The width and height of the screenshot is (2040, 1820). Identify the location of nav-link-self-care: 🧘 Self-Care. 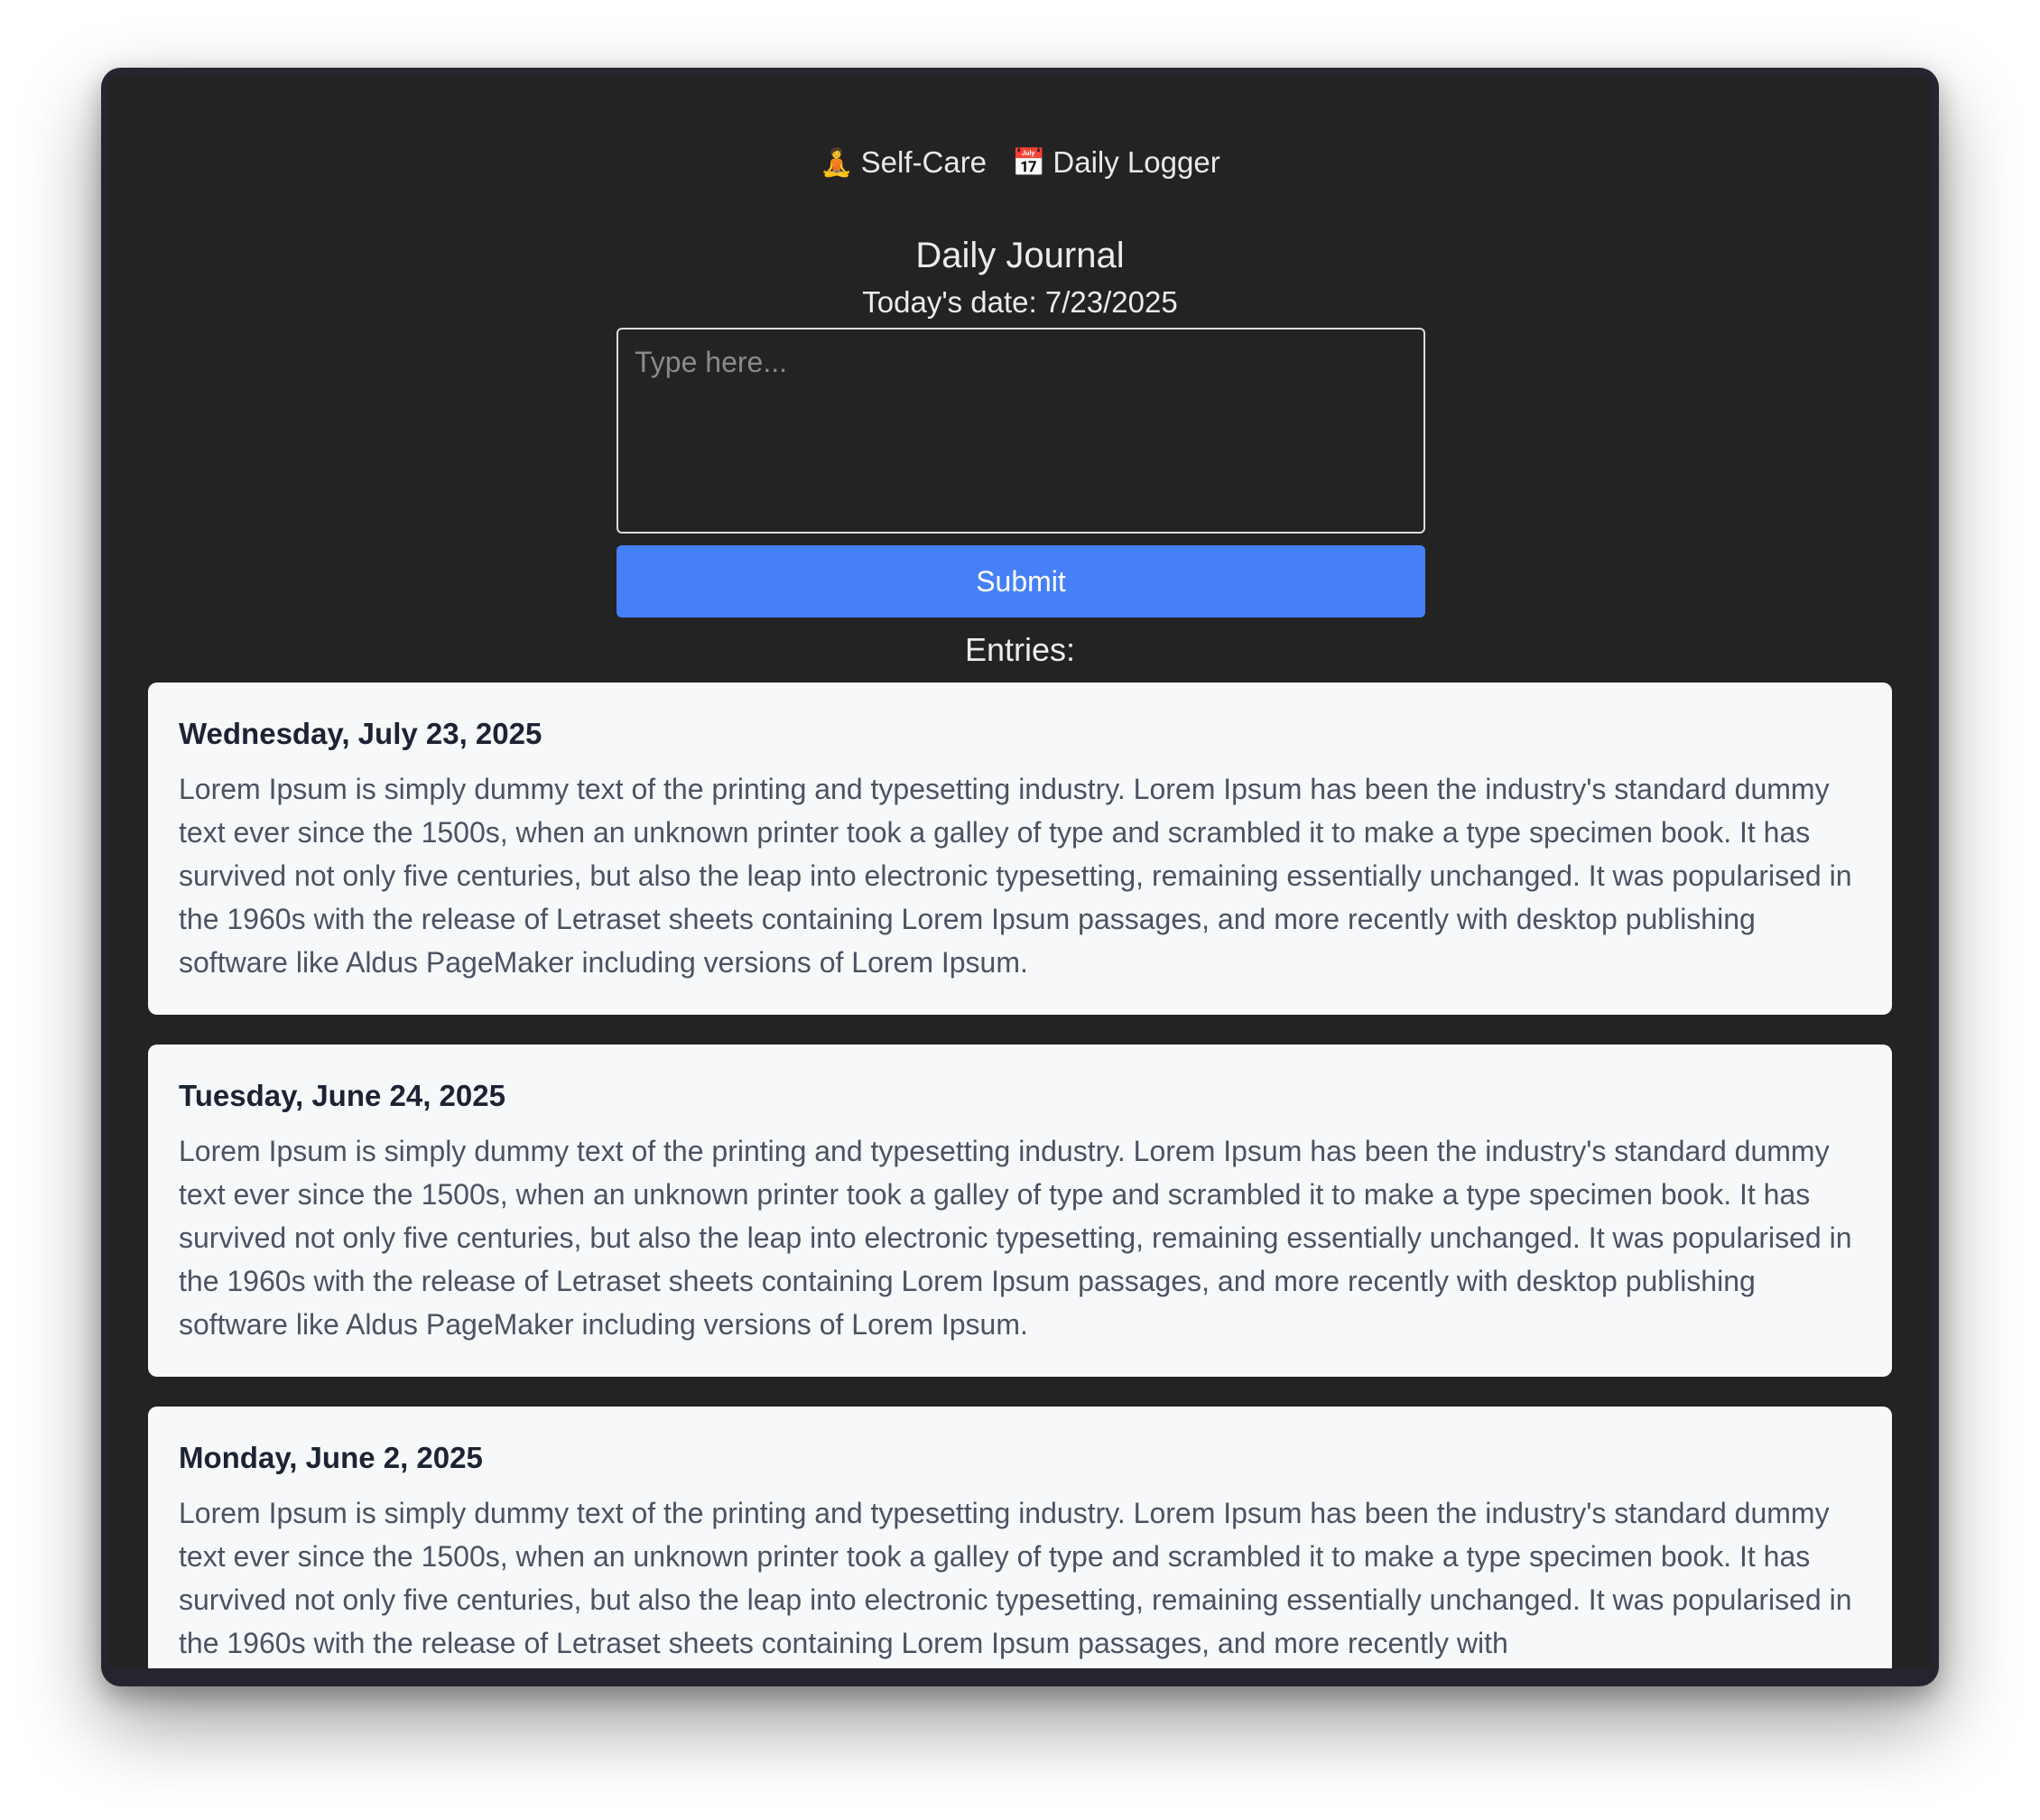
(903, 162).